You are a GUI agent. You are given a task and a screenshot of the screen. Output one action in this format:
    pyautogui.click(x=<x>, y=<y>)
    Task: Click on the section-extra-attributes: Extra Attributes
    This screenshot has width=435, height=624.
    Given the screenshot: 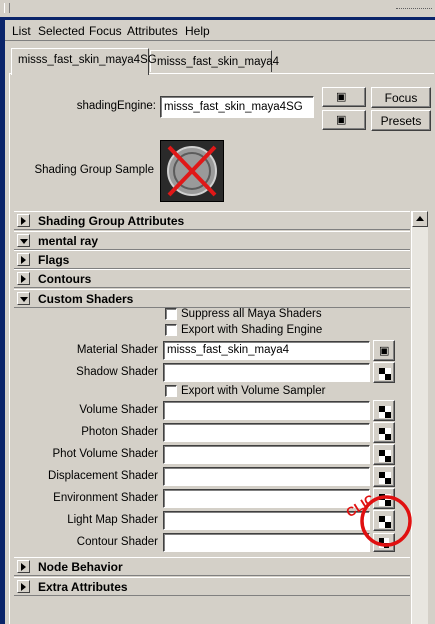 What is the action you would take?
    pyautogui.click(x=212, y=586)
    